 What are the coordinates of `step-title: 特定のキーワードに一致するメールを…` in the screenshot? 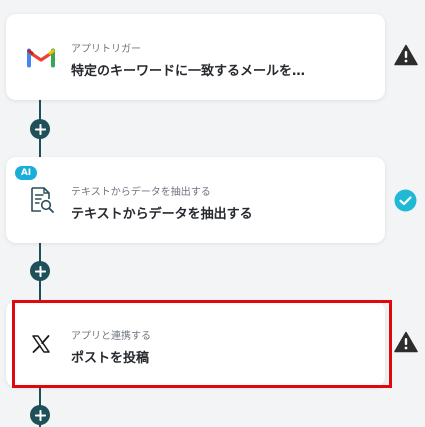 It's located at (188, 71).